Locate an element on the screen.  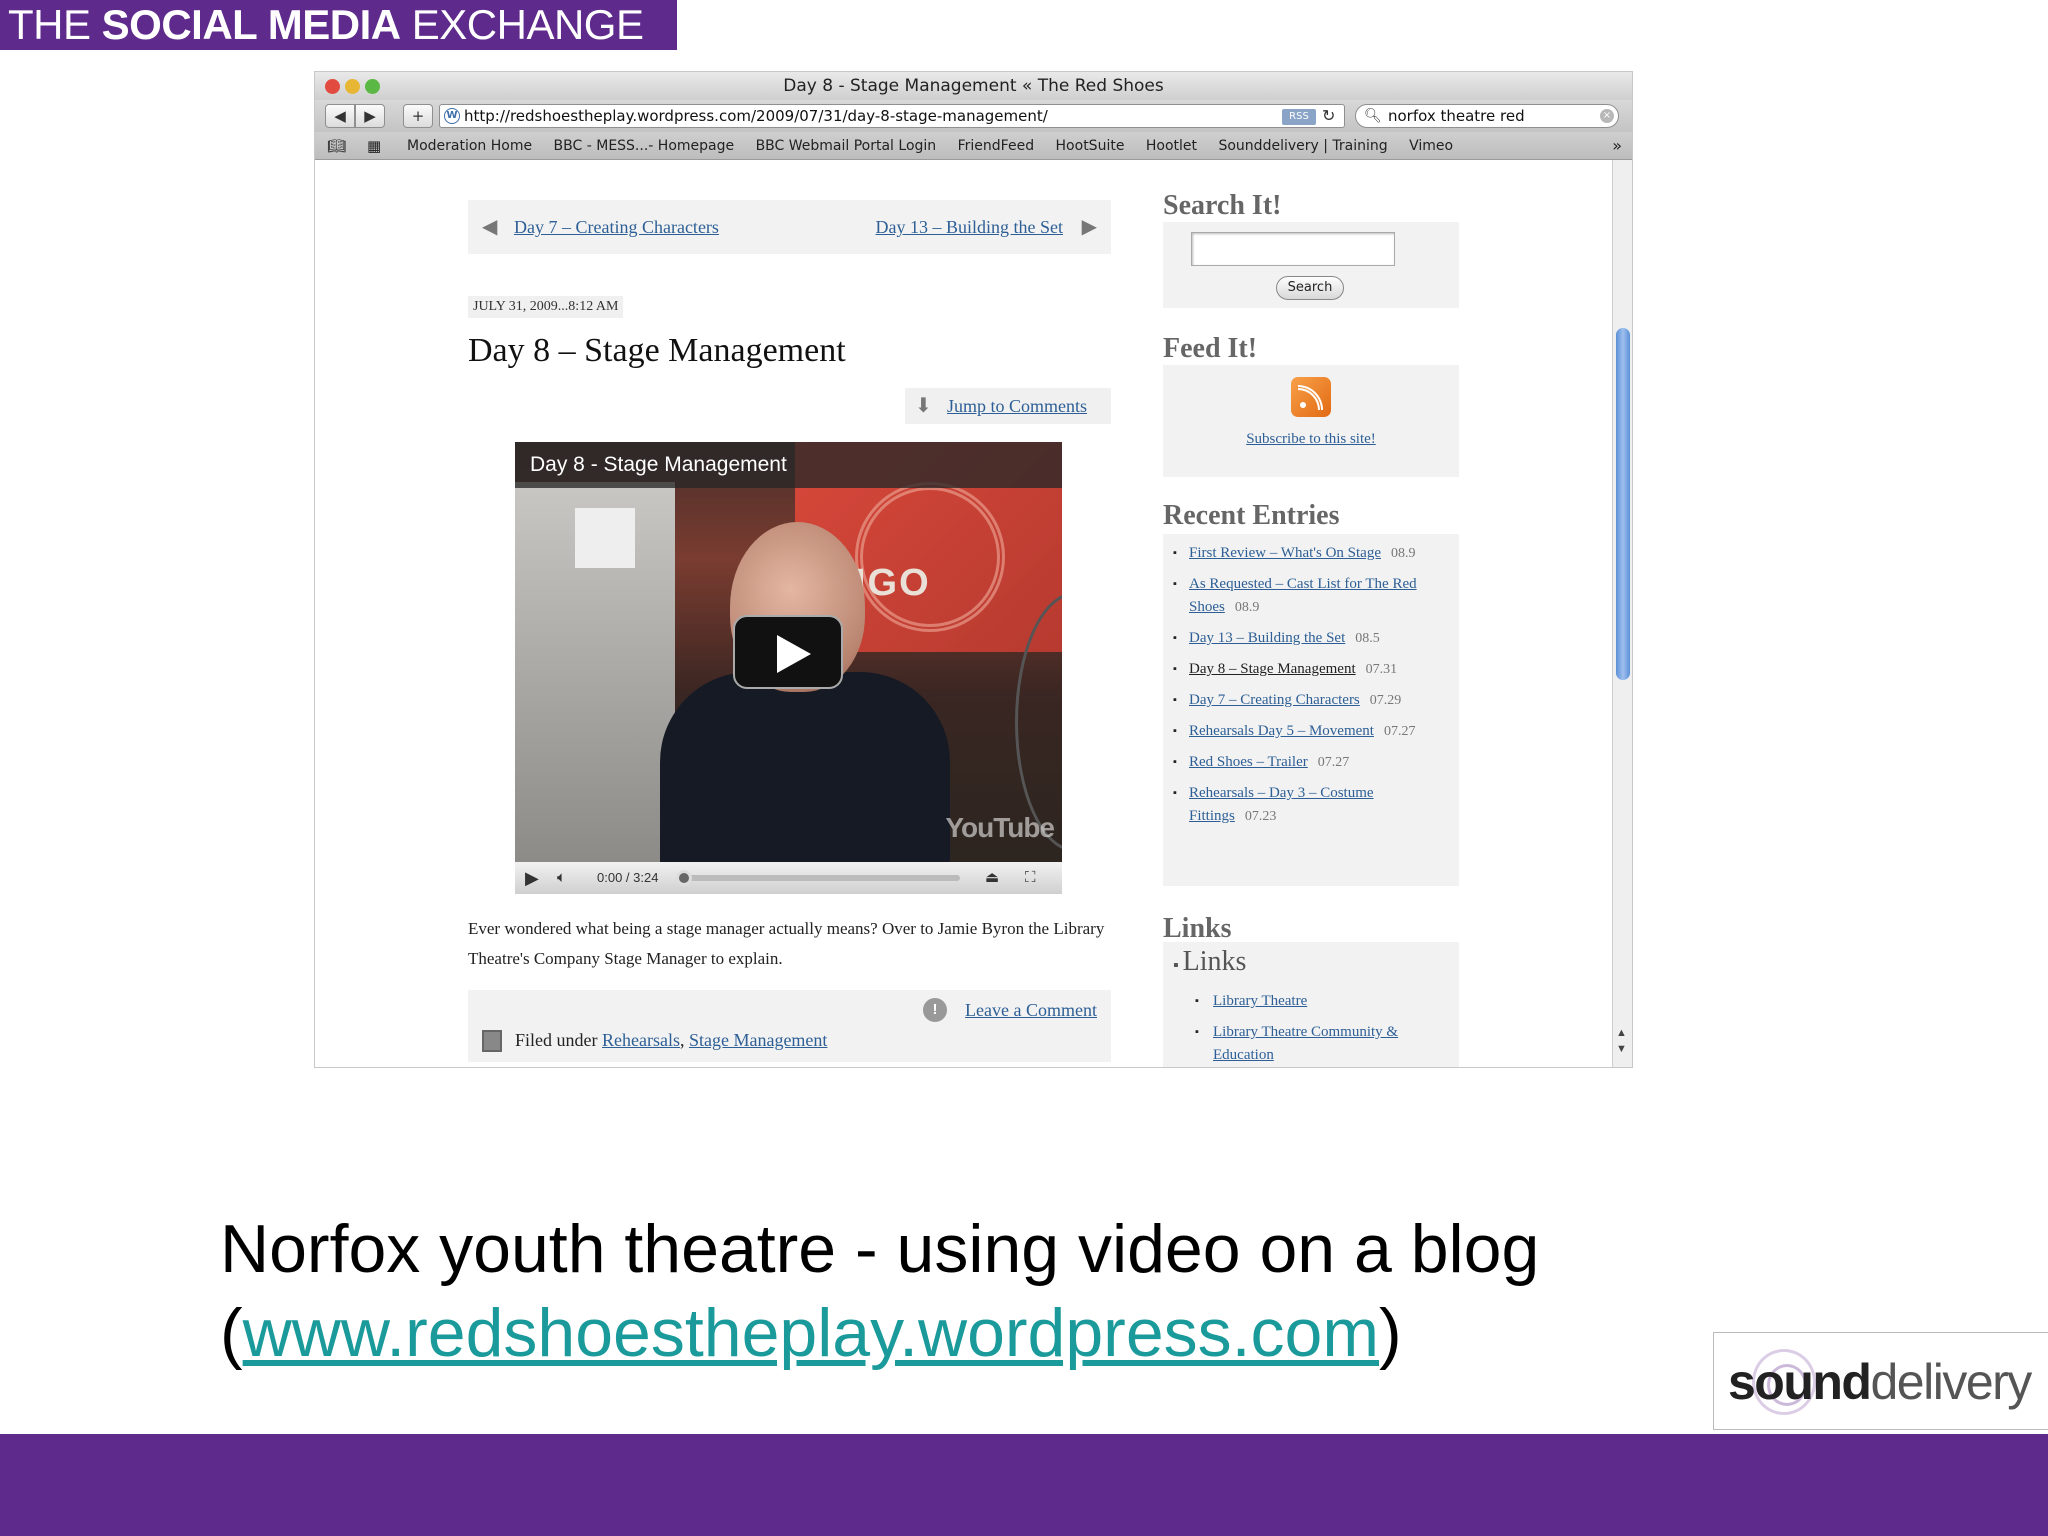
links-heading: Links is located at coordinates (1197, 928).